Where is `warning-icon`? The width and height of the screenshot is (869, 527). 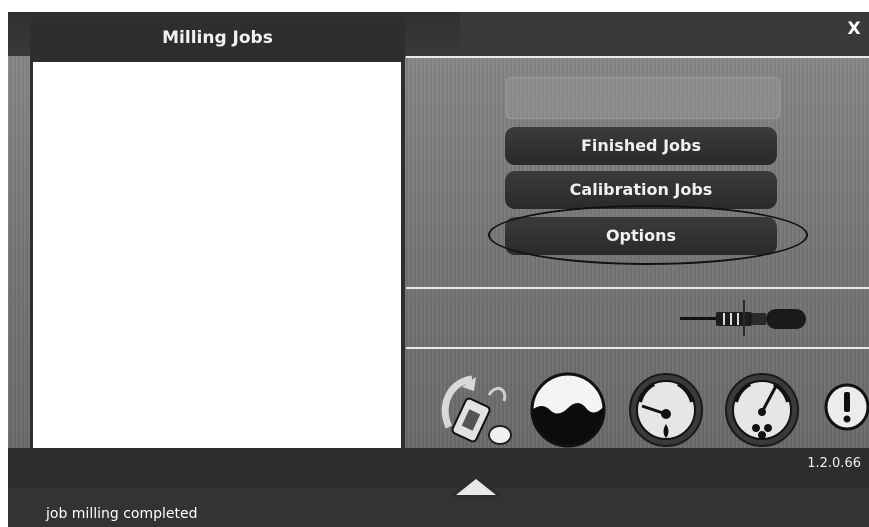
warning-icon is located at coordinates (846, 408).